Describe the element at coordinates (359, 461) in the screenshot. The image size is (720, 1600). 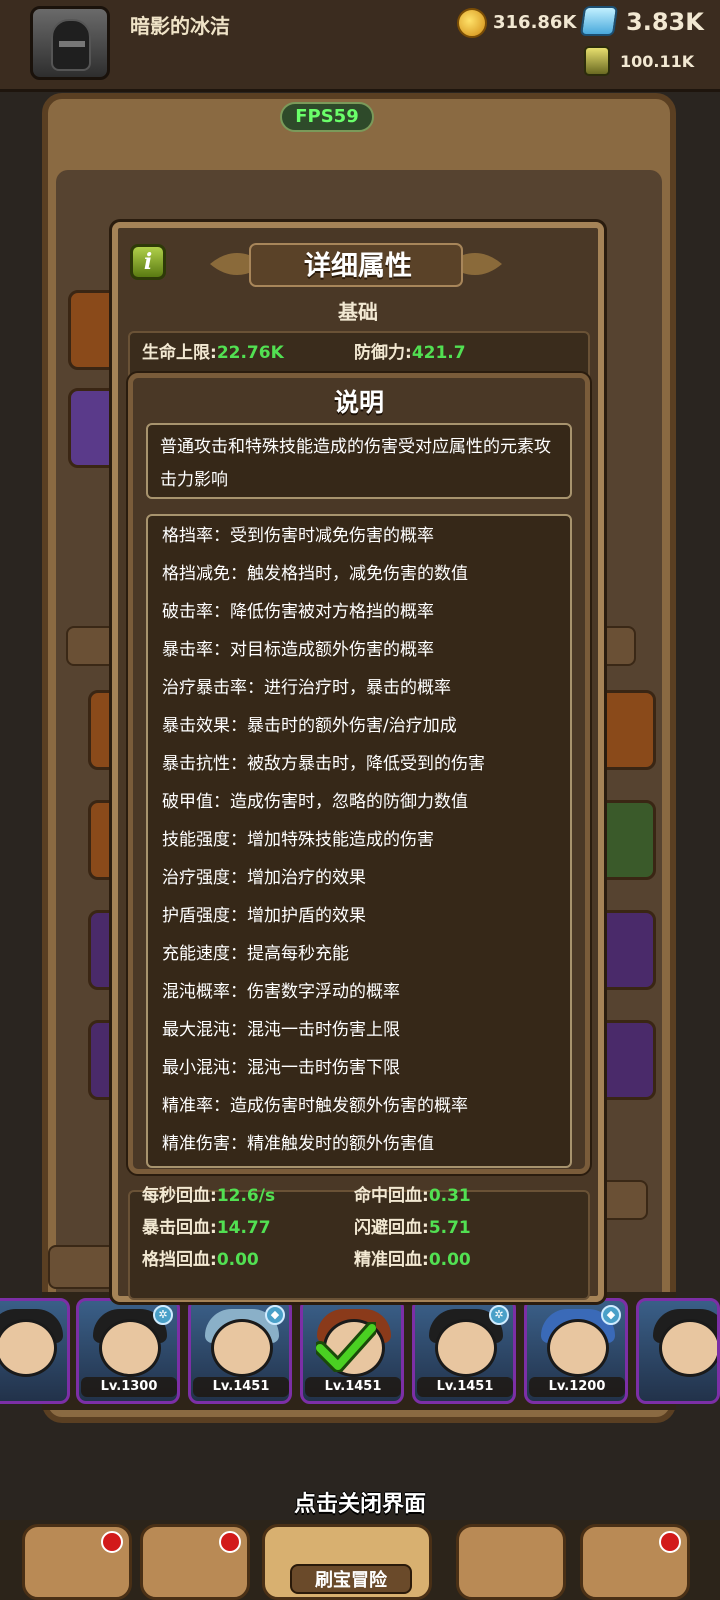
I see `explanation-intro: 普通攻击和特殊技能造成的伤害受对应属性的元素攻击力影响` at that location.